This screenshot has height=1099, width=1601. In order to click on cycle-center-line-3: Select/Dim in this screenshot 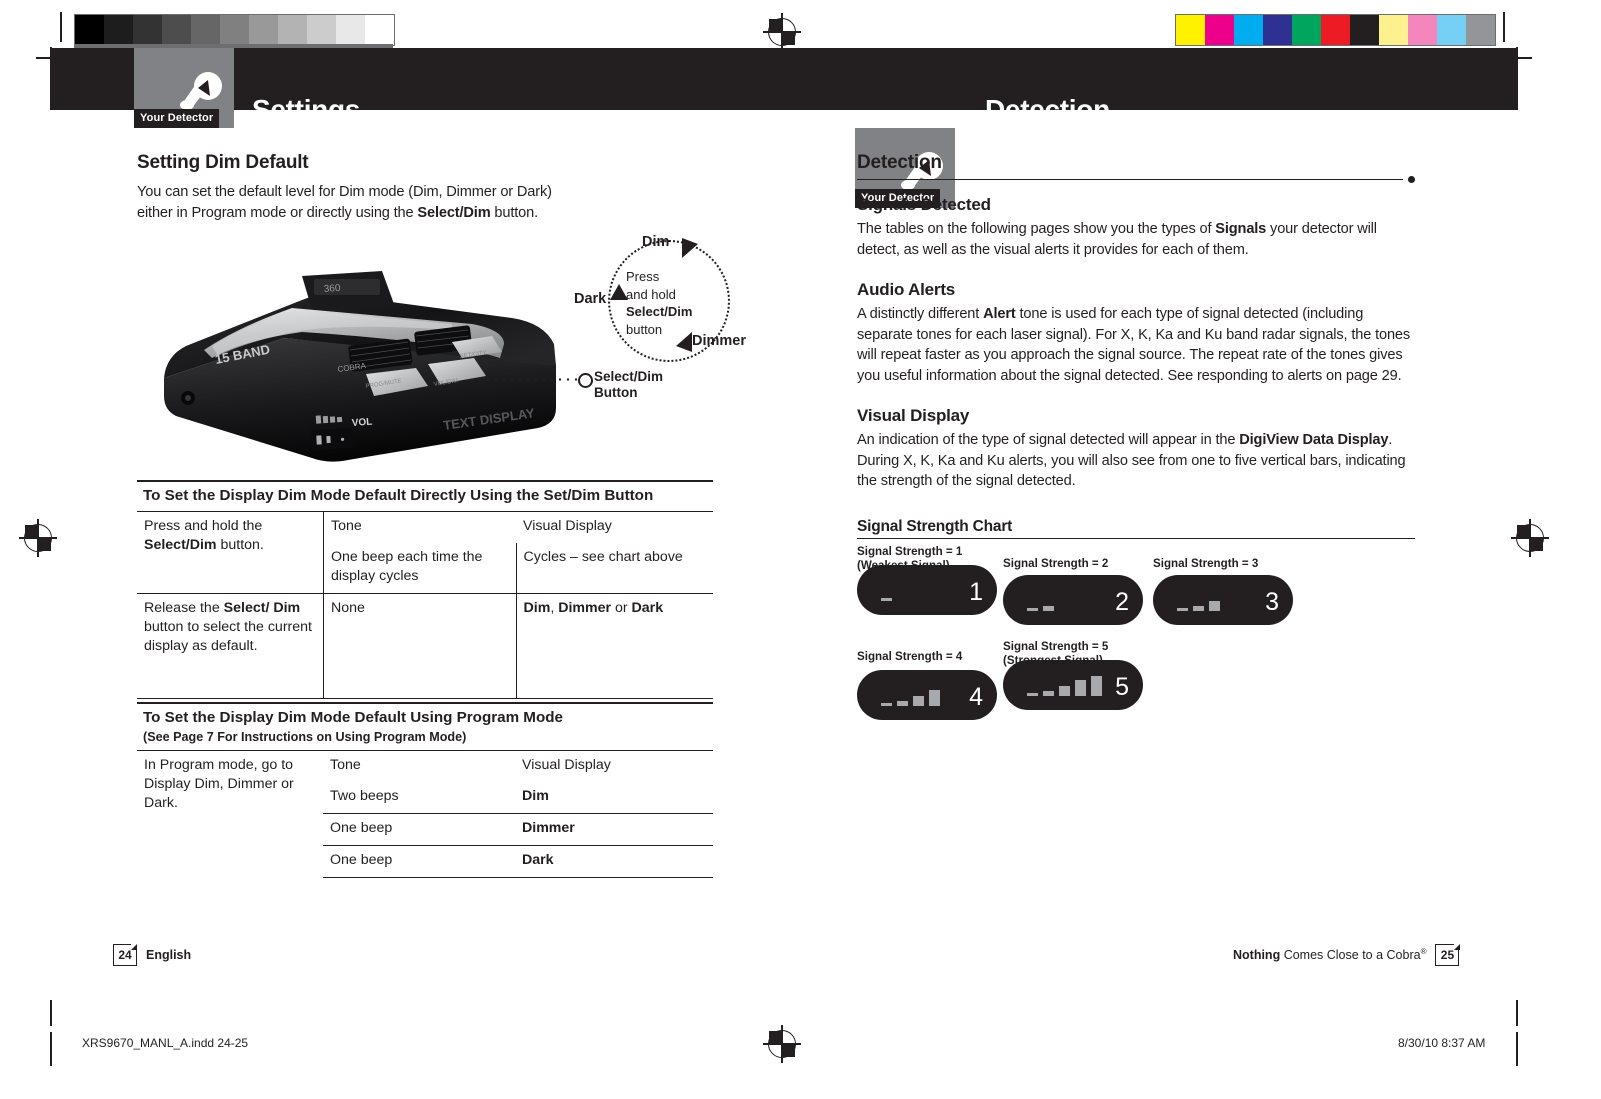, I will do `click(659, 311)`.